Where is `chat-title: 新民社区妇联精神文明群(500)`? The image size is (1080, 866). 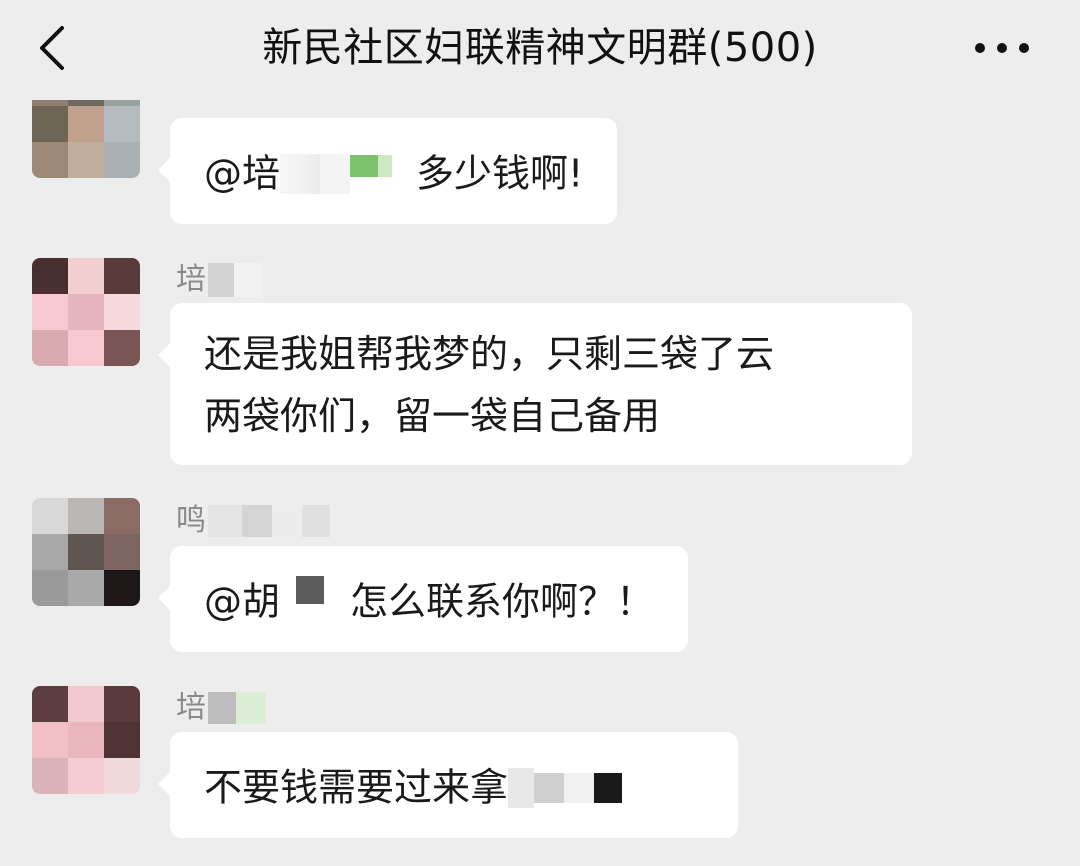 chat-title: 新民社区妇联精神文明群(500) is located at coordinates (540, 48).